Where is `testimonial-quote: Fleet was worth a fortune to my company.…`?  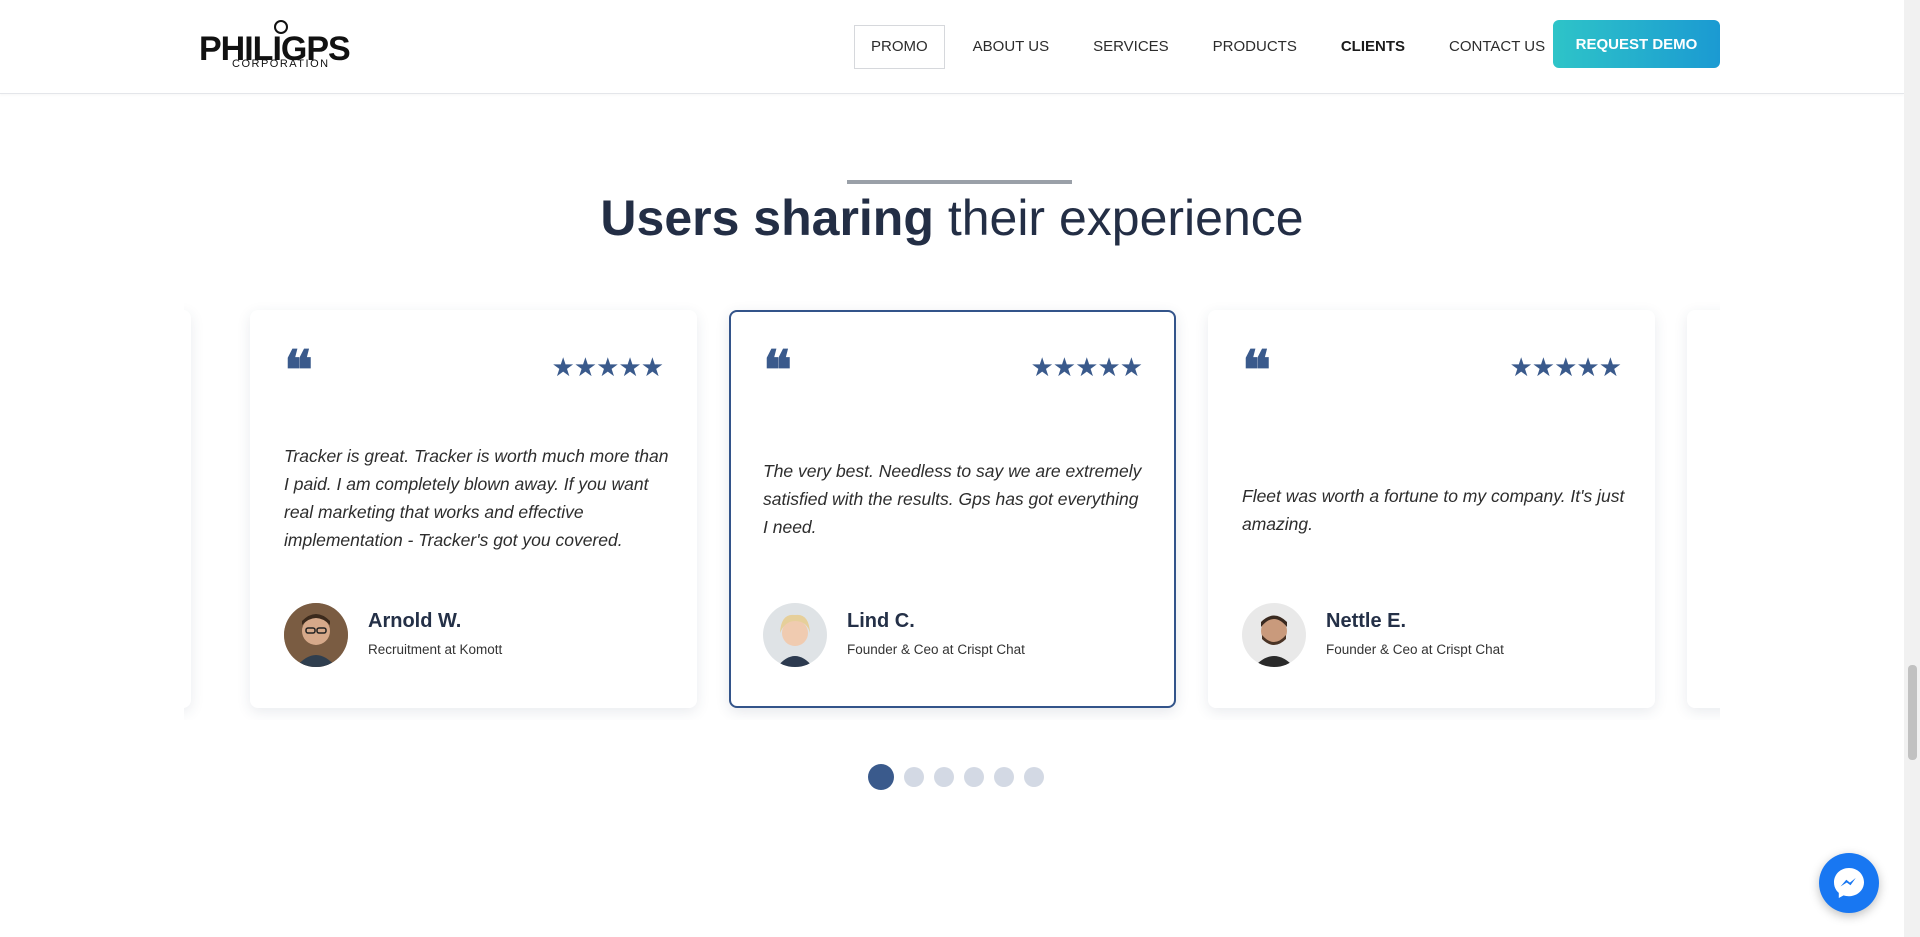 testimonial-quote: Fleet was worth a fortune to my company.… is located at coordinates (1433, 510).